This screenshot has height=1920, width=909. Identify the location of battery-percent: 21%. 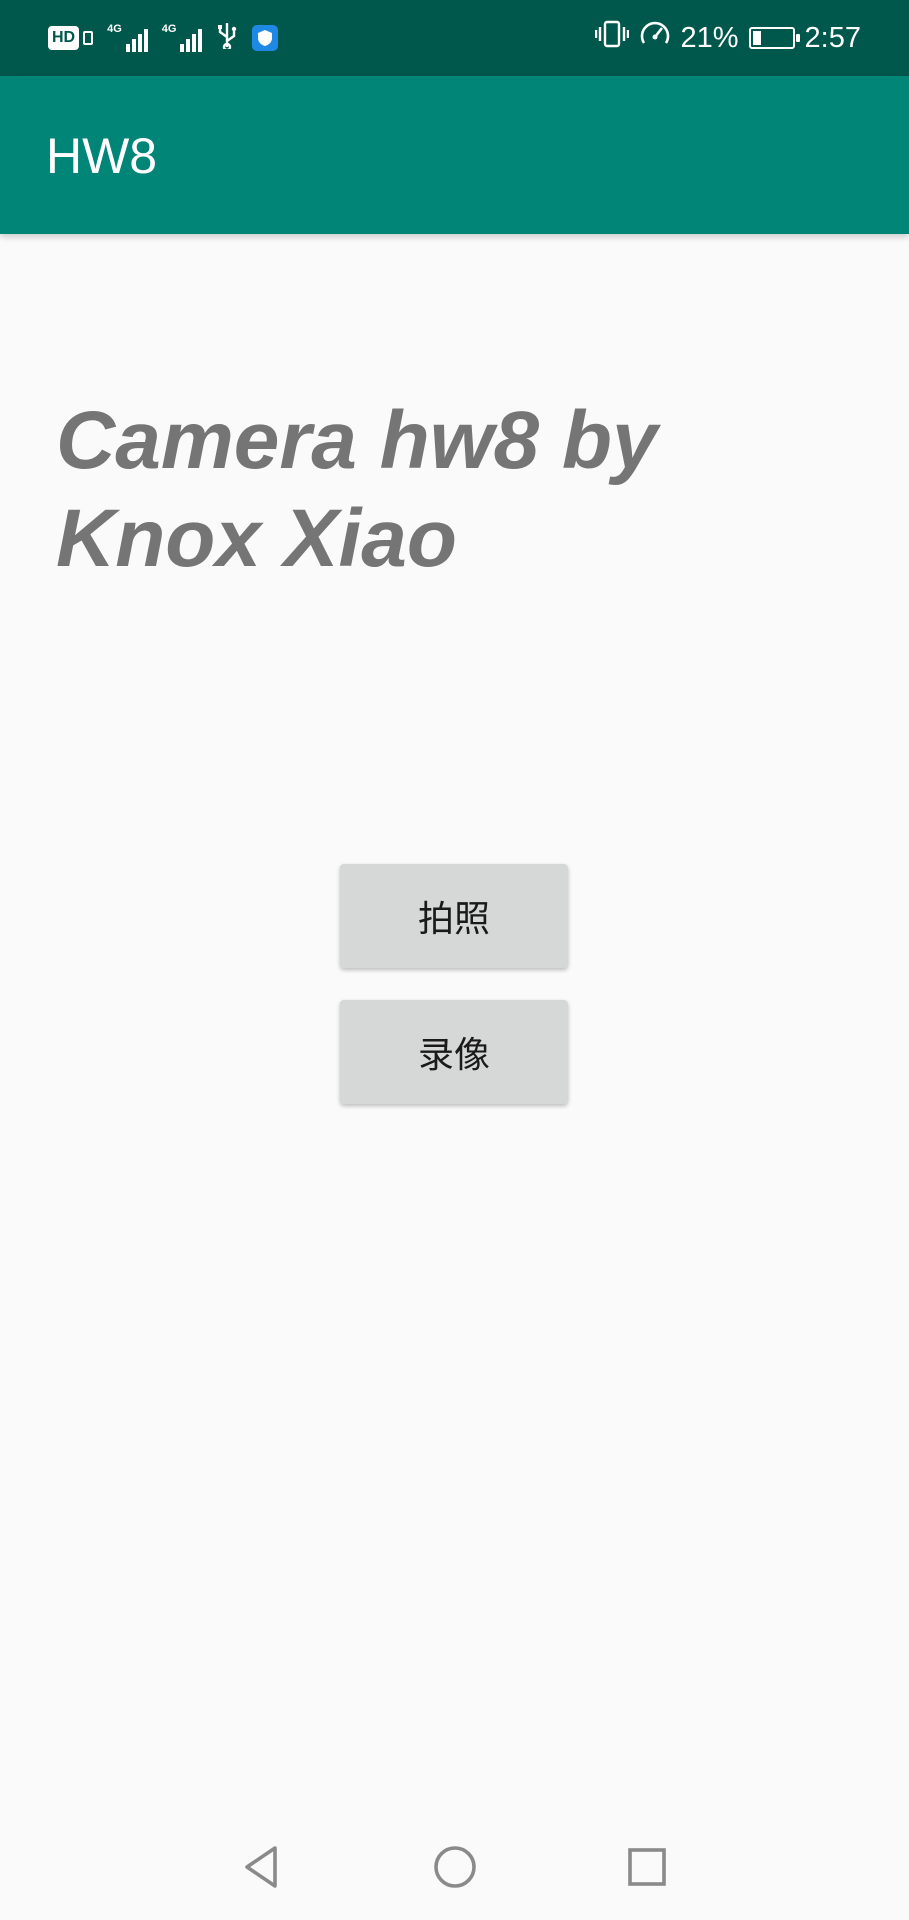
(709, 37).